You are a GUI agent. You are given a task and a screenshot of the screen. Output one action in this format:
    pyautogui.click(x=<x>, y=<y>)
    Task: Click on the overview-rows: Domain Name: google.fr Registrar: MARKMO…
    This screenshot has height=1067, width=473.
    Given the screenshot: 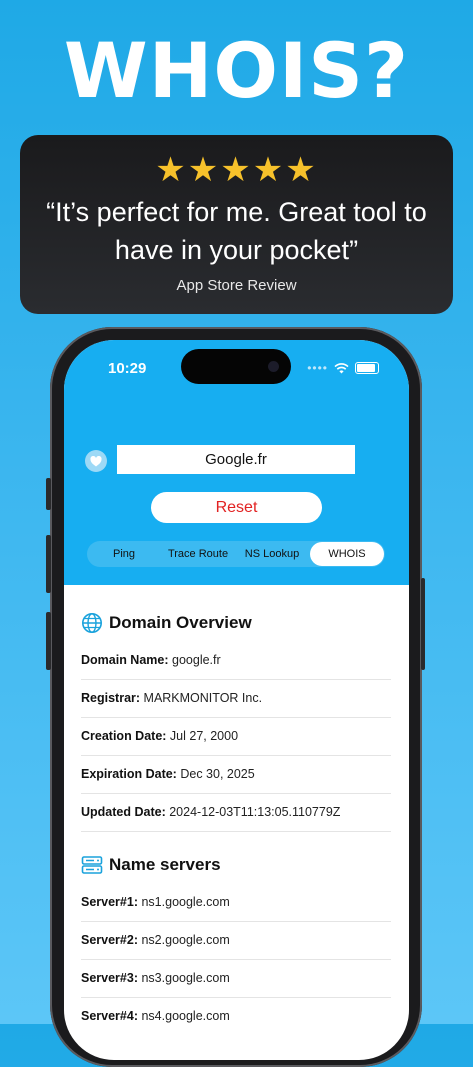 What is the action you would take?
    pyautogui.click(x=236, y=737)
    